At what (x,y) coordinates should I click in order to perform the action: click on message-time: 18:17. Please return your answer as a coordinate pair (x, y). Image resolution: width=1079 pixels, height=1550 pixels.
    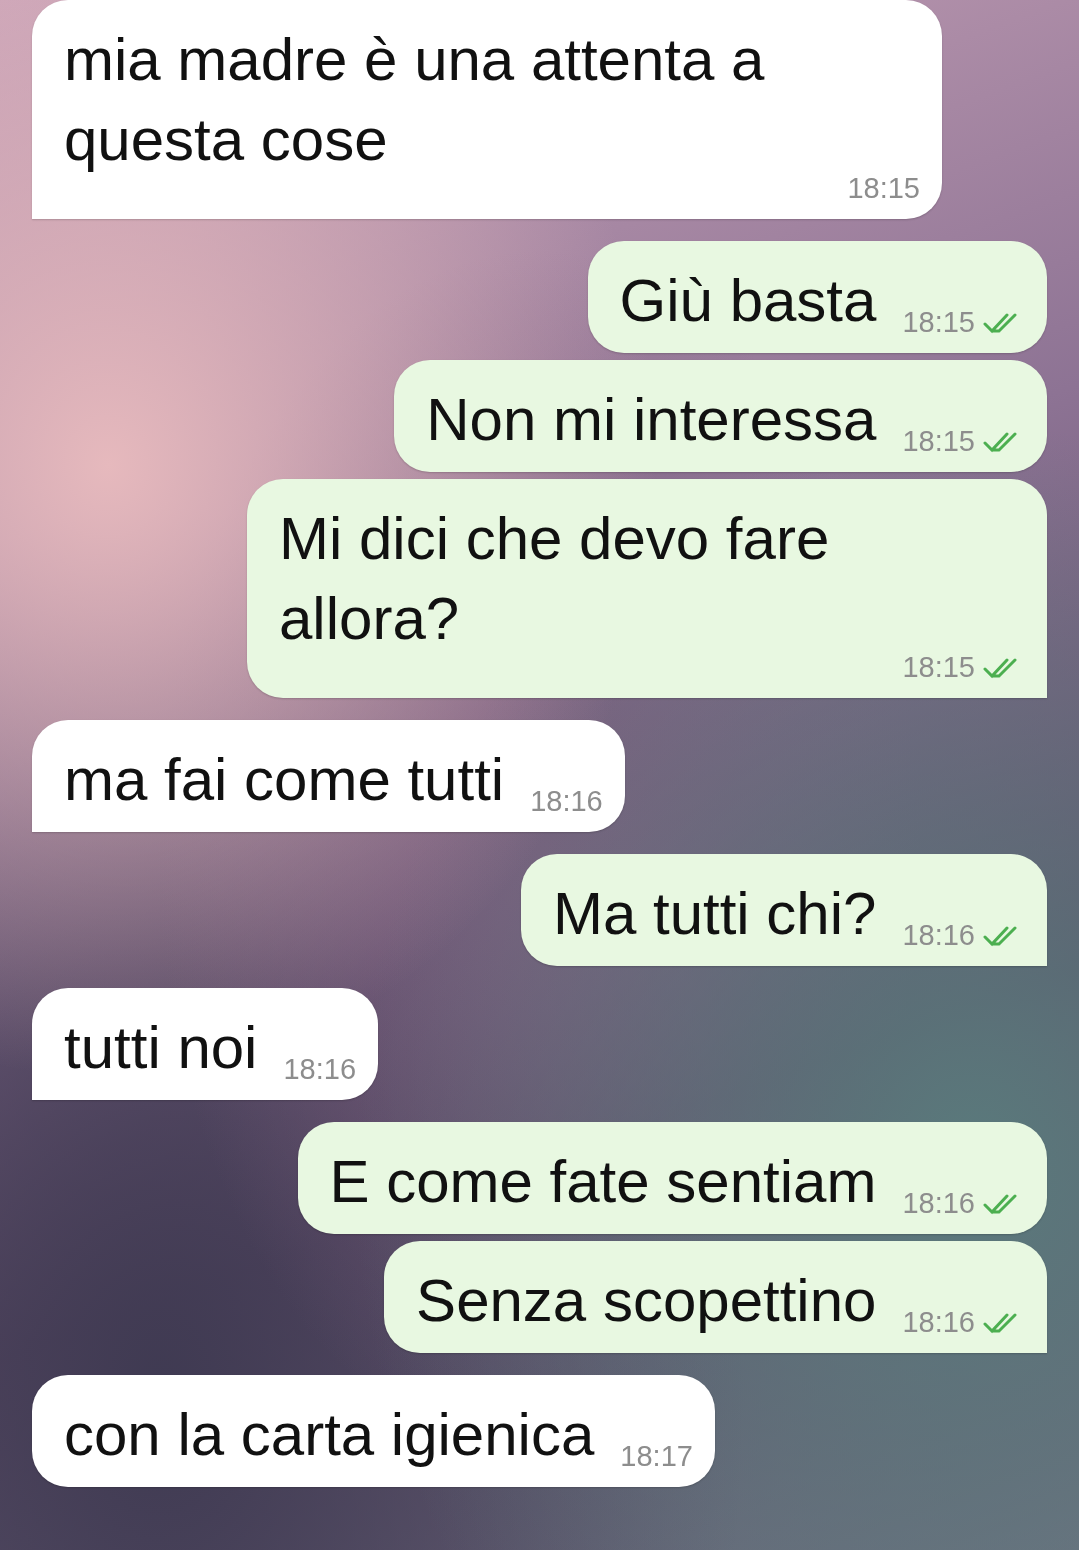
    Looking at the image, I should click on (656, 1456).